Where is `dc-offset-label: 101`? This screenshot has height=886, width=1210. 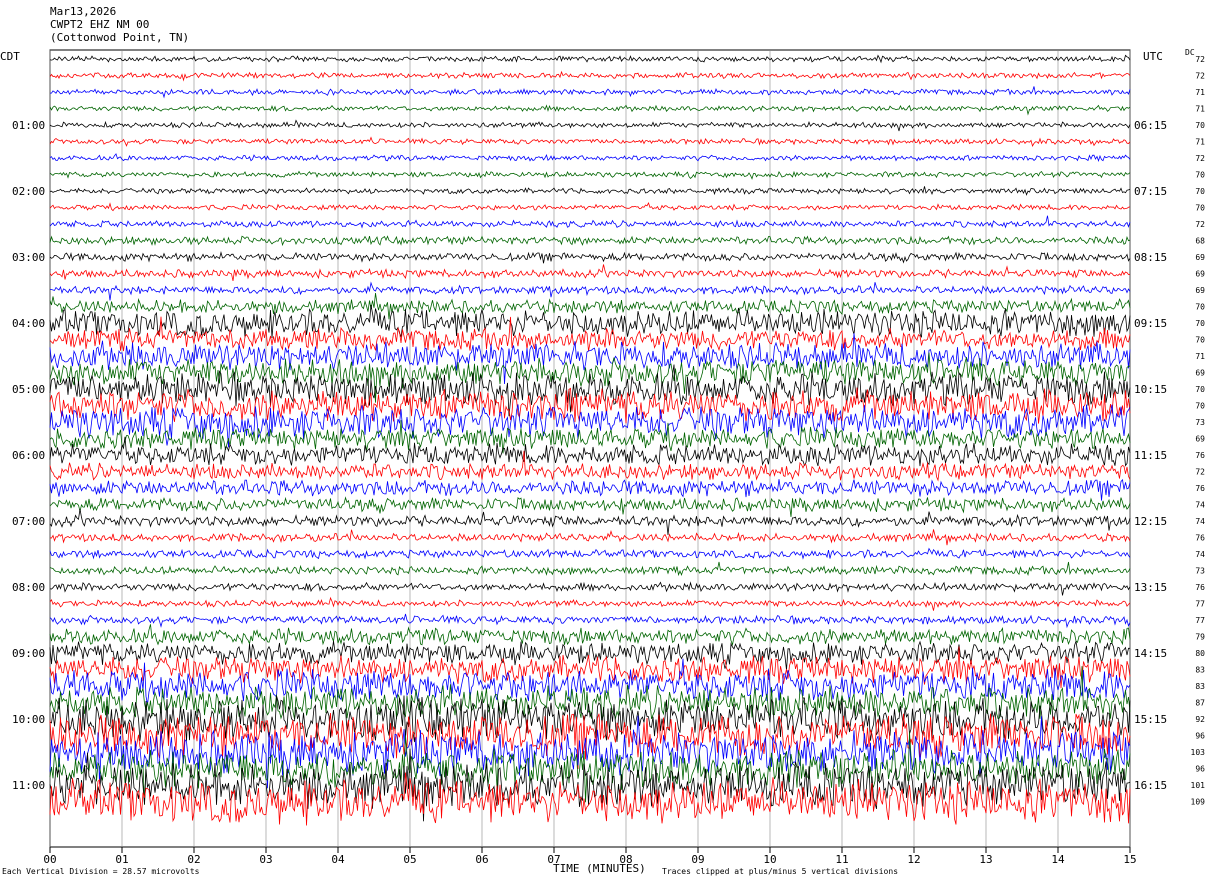
dc-offset-label: 101 is located at coordinates (1198, 785).